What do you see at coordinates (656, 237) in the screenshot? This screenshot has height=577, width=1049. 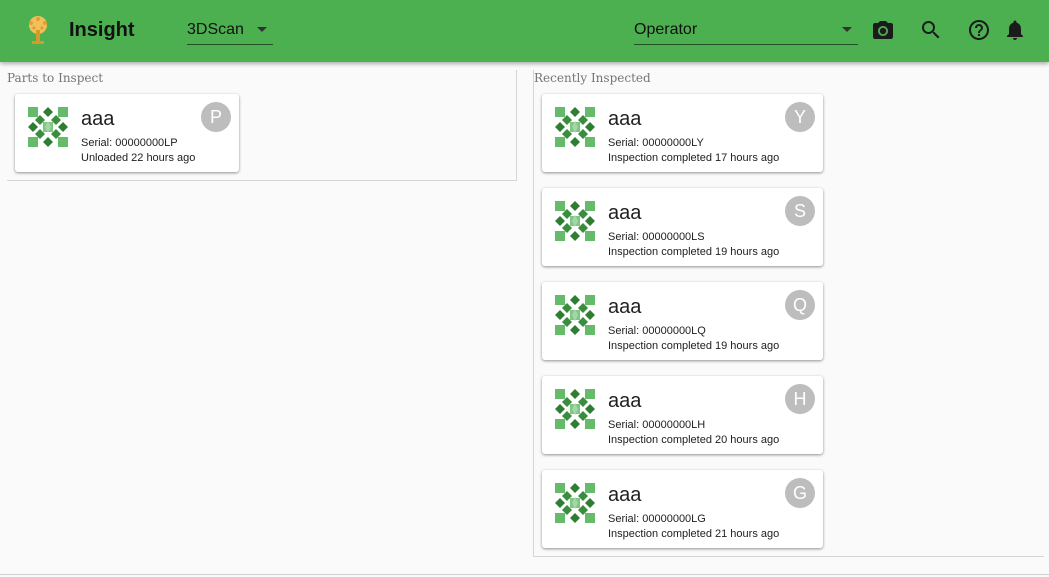 I see `part-serial: Serial: 00000000LS` at bounding box center [656, 237].